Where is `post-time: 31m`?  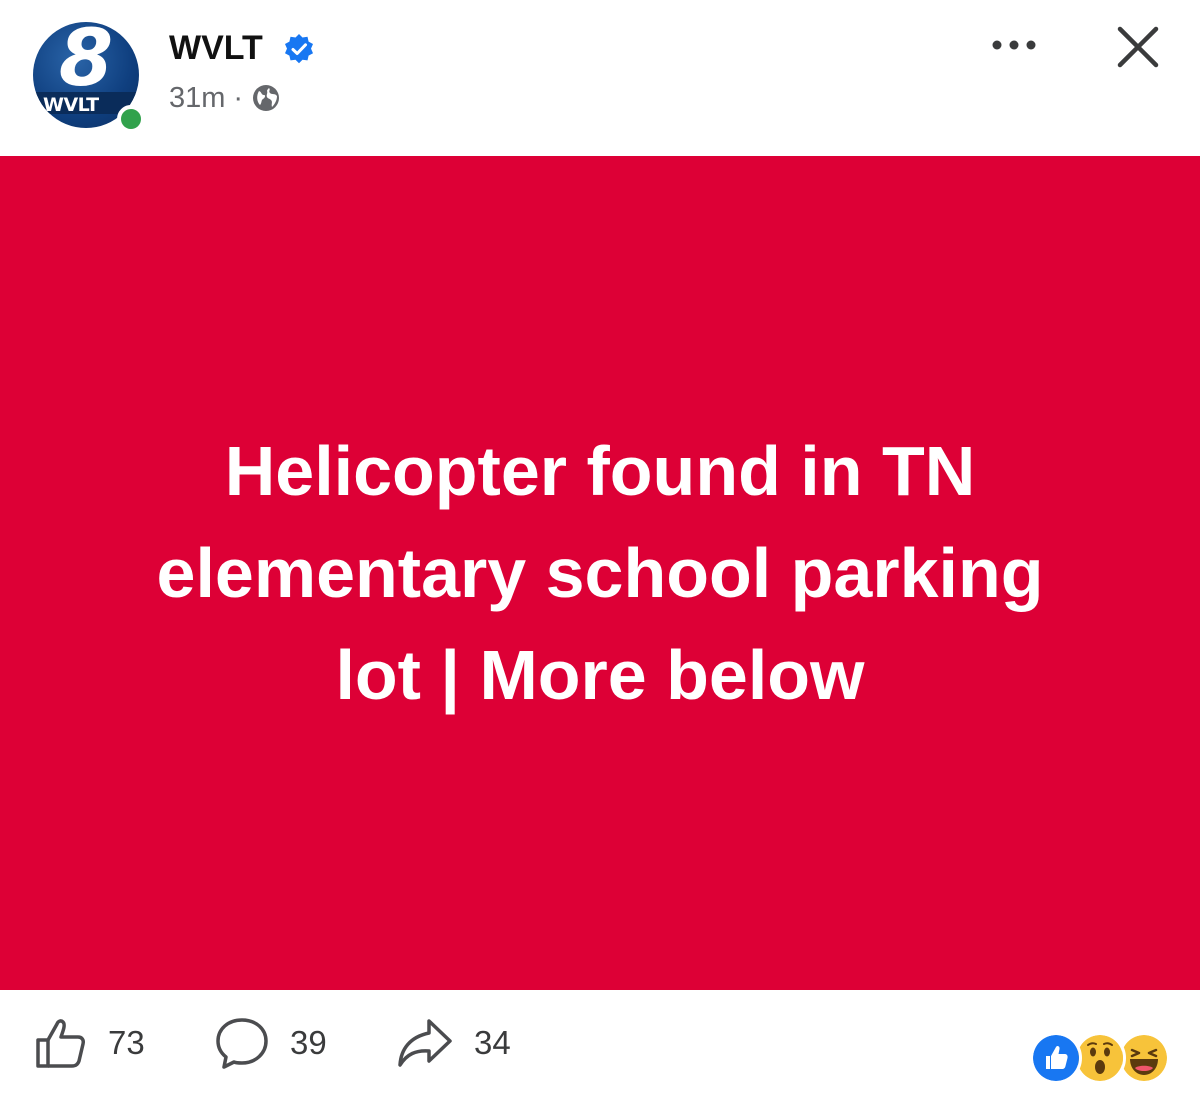 post-time: 31m is located at coordinates (197, 98).